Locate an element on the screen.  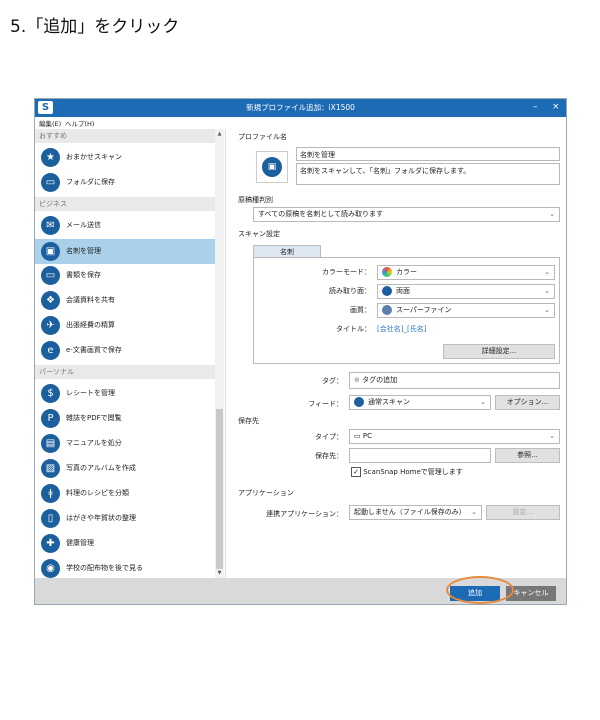
postcard-icon: ▯ is located at coordinates (50, 518).